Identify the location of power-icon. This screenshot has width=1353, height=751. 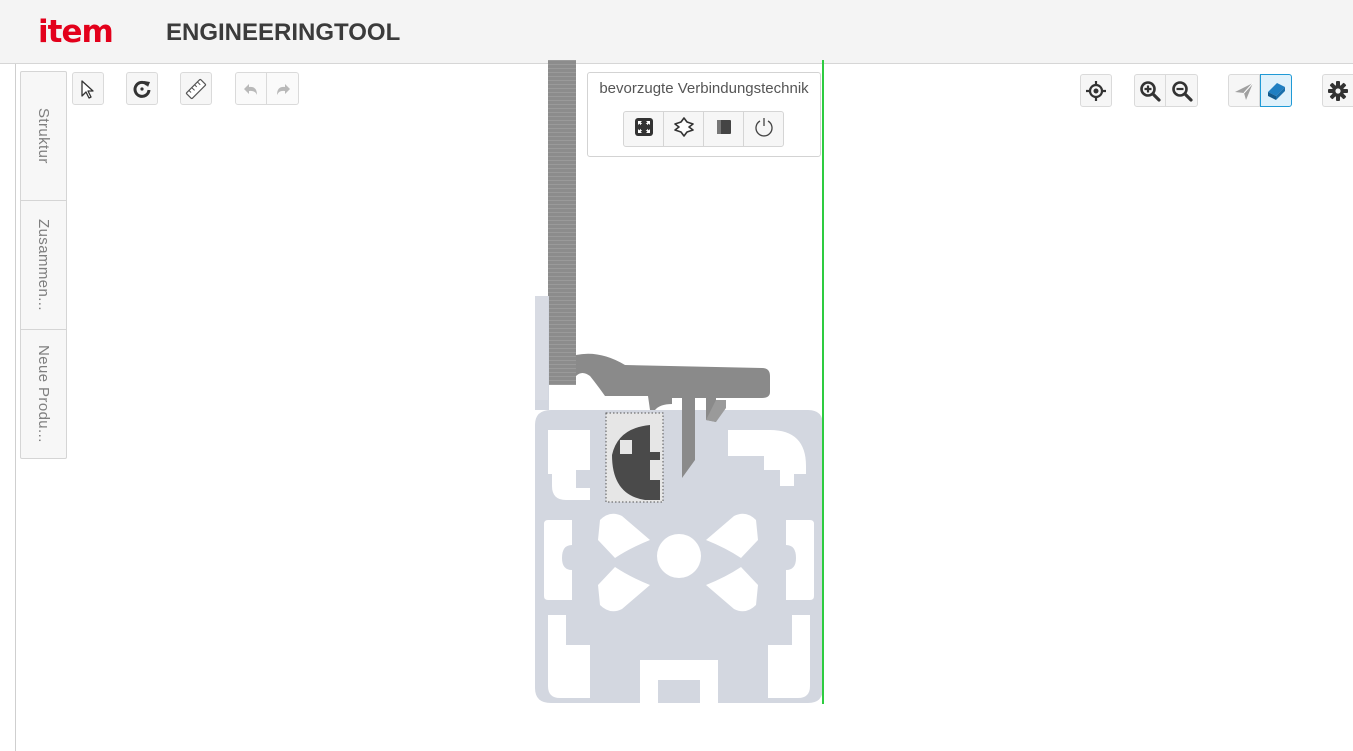
(764, 129).